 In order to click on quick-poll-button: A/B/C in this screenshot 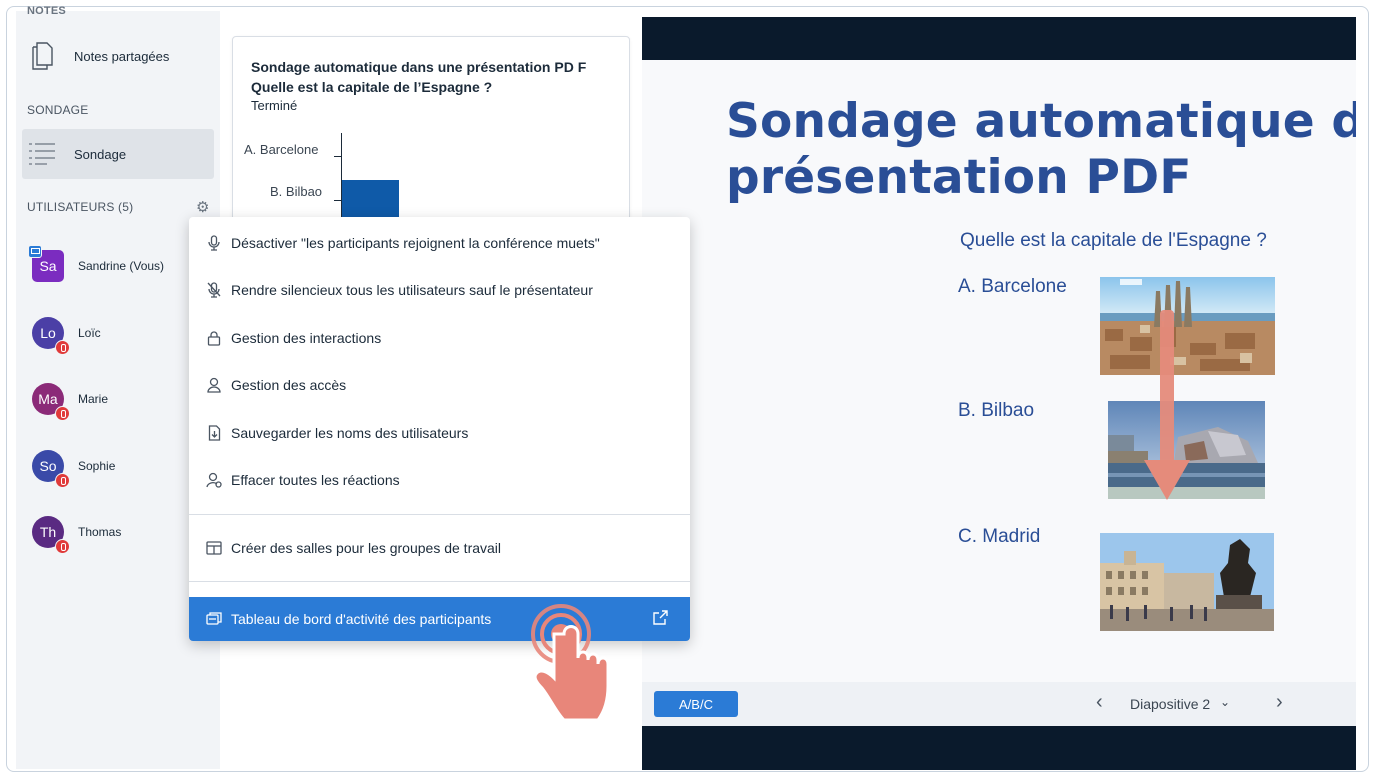, I will do `click(696, 704)`.